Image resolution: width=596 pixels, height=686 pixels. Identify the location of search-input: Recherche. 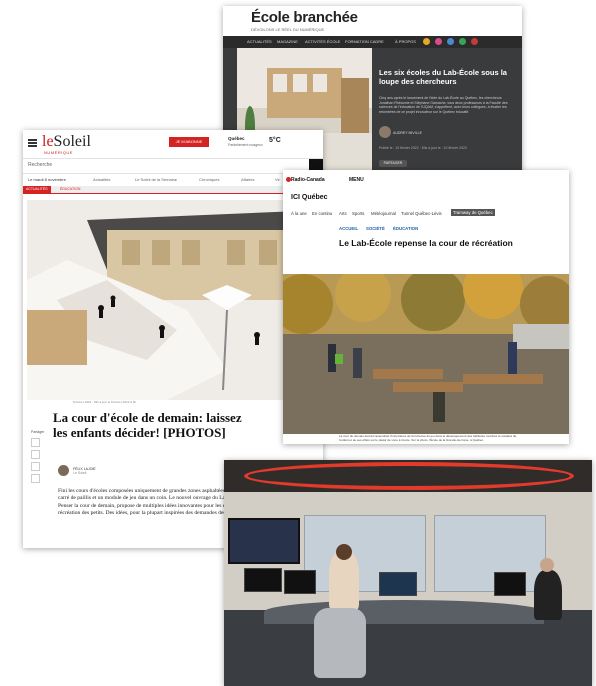
(40, 165).